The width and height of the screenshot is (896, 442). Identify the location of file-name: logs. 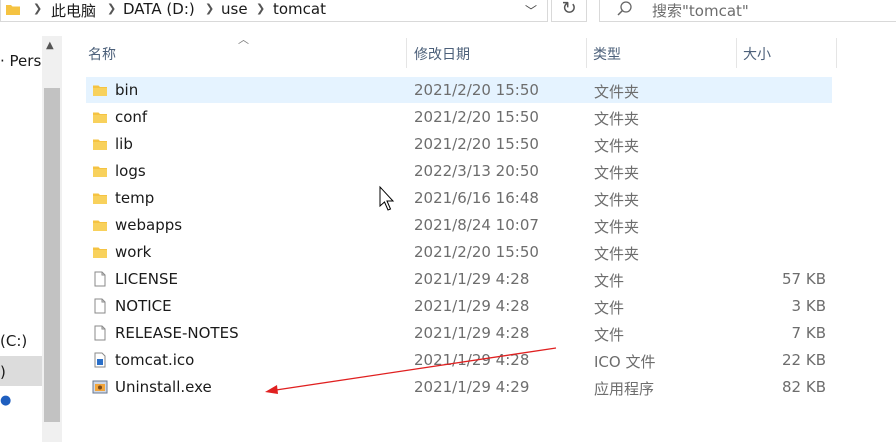
(130, 171).